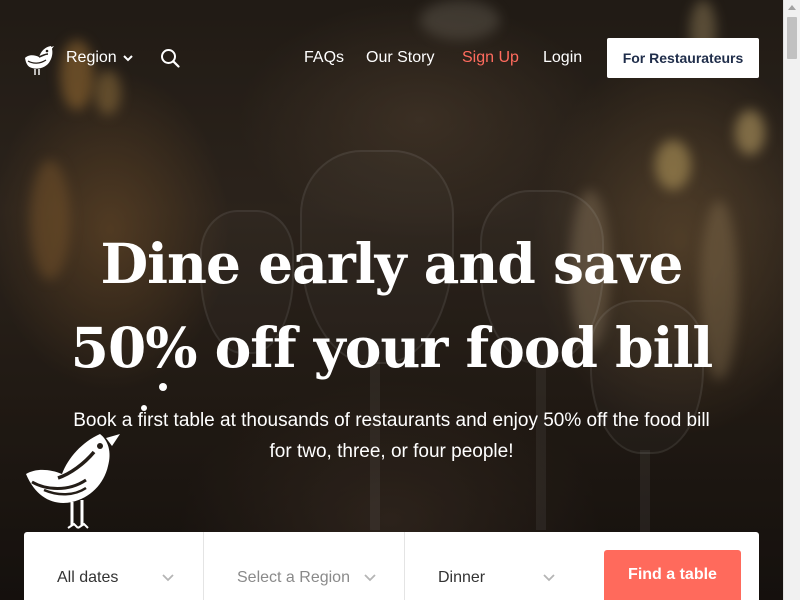  I want to click on nav-login-link: Login, so click(562, 58).